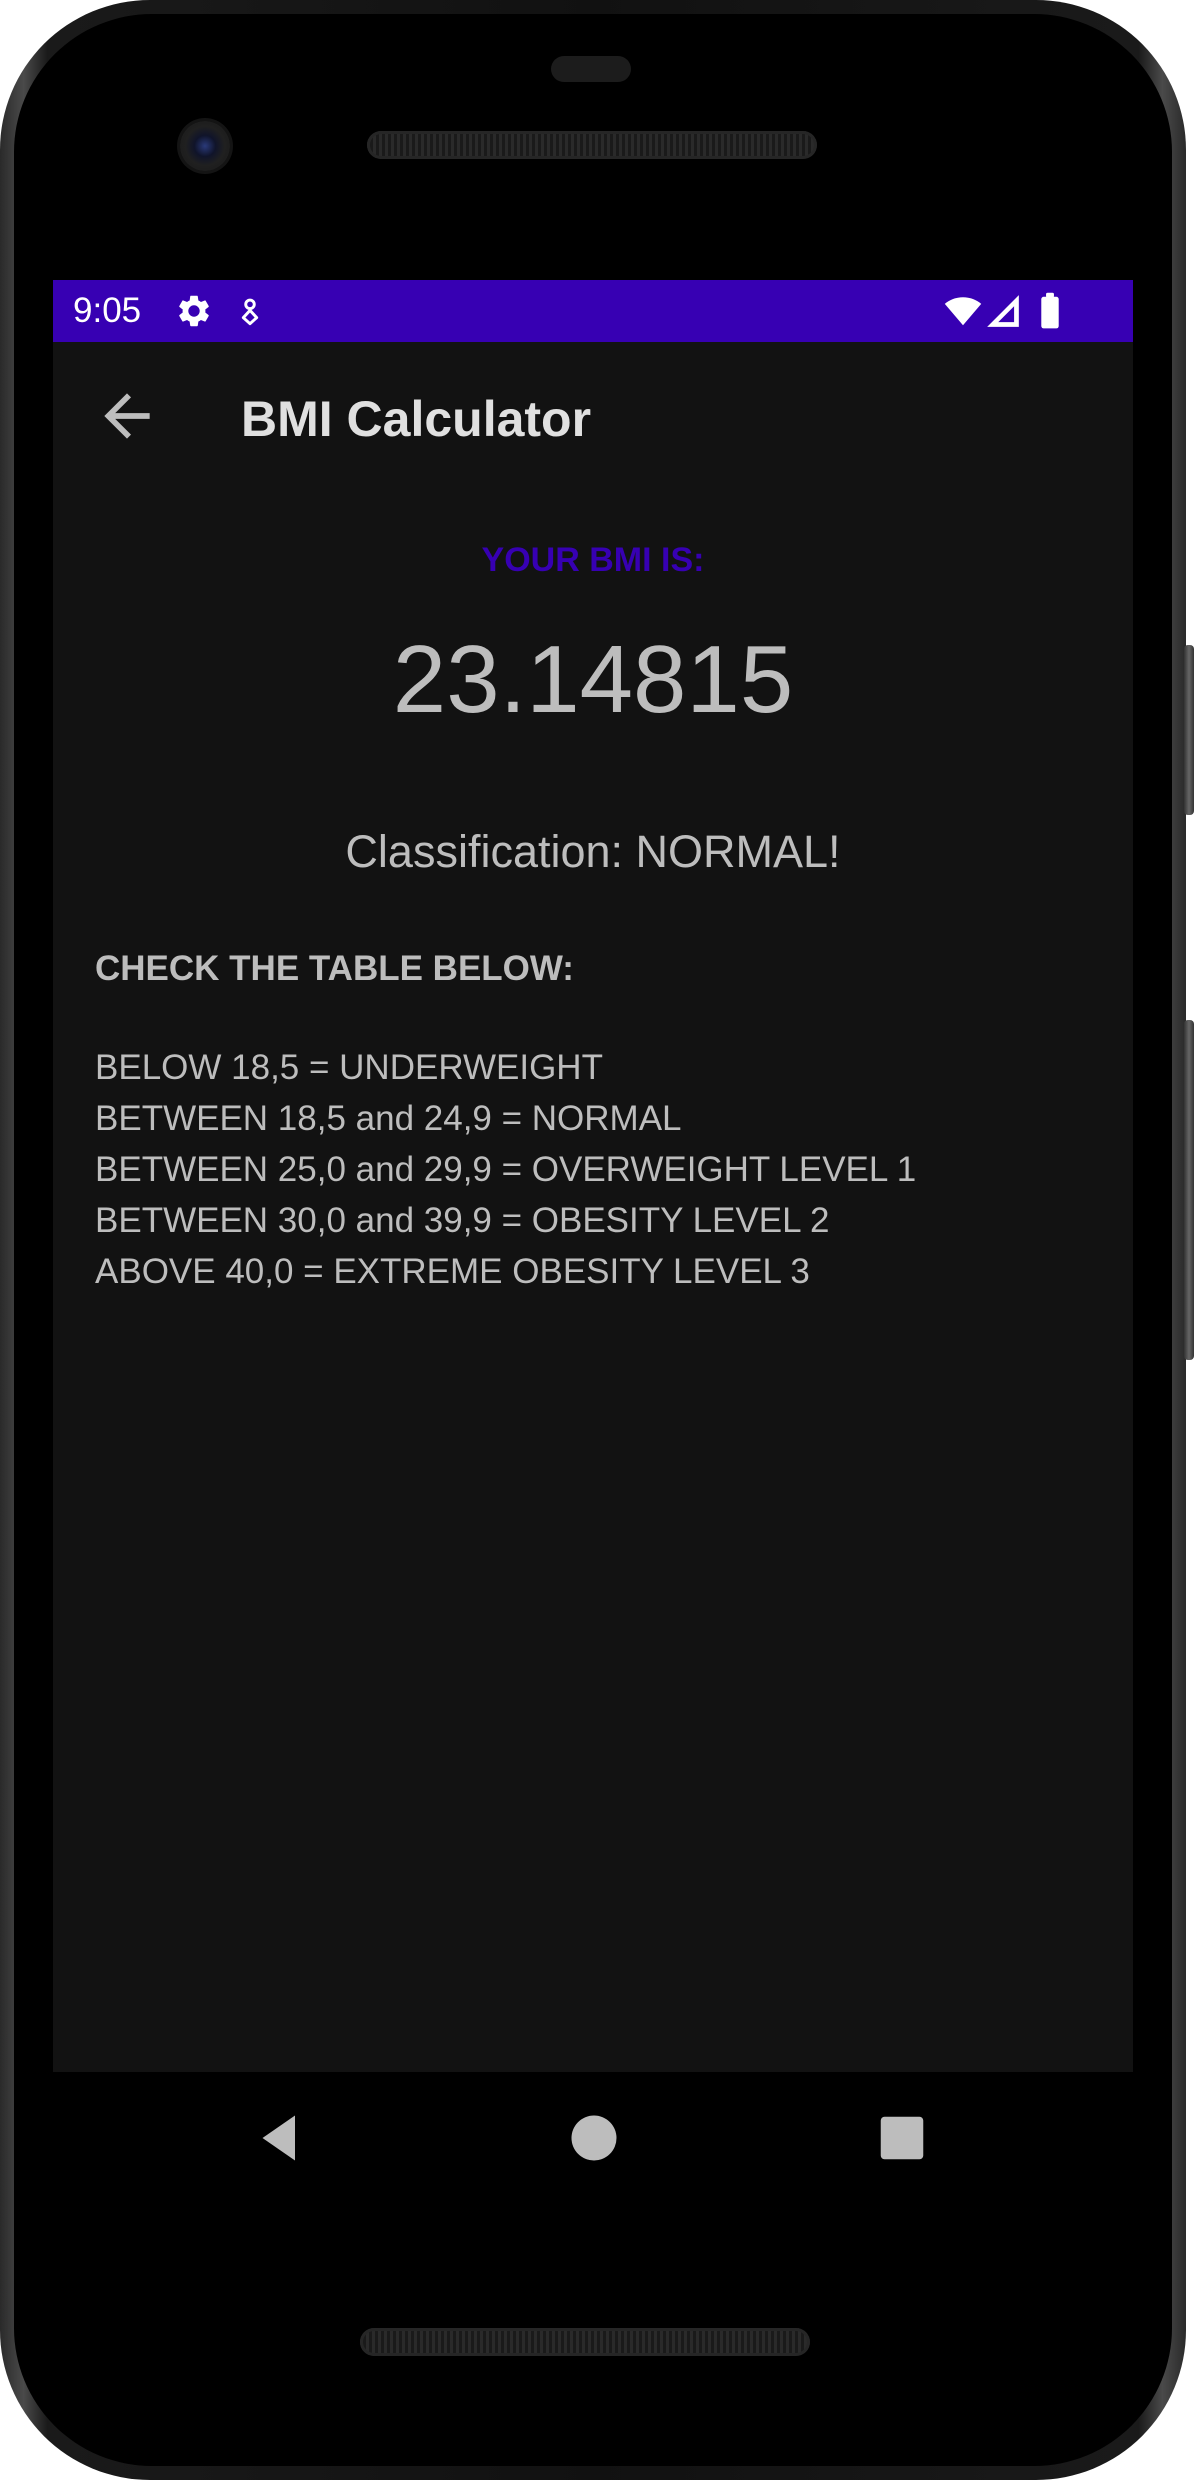 The width and height of the screenshot is (1194, 2480). I want to click on table-heading: CHECK THE TABLE BELOW:, so click(334, 968).